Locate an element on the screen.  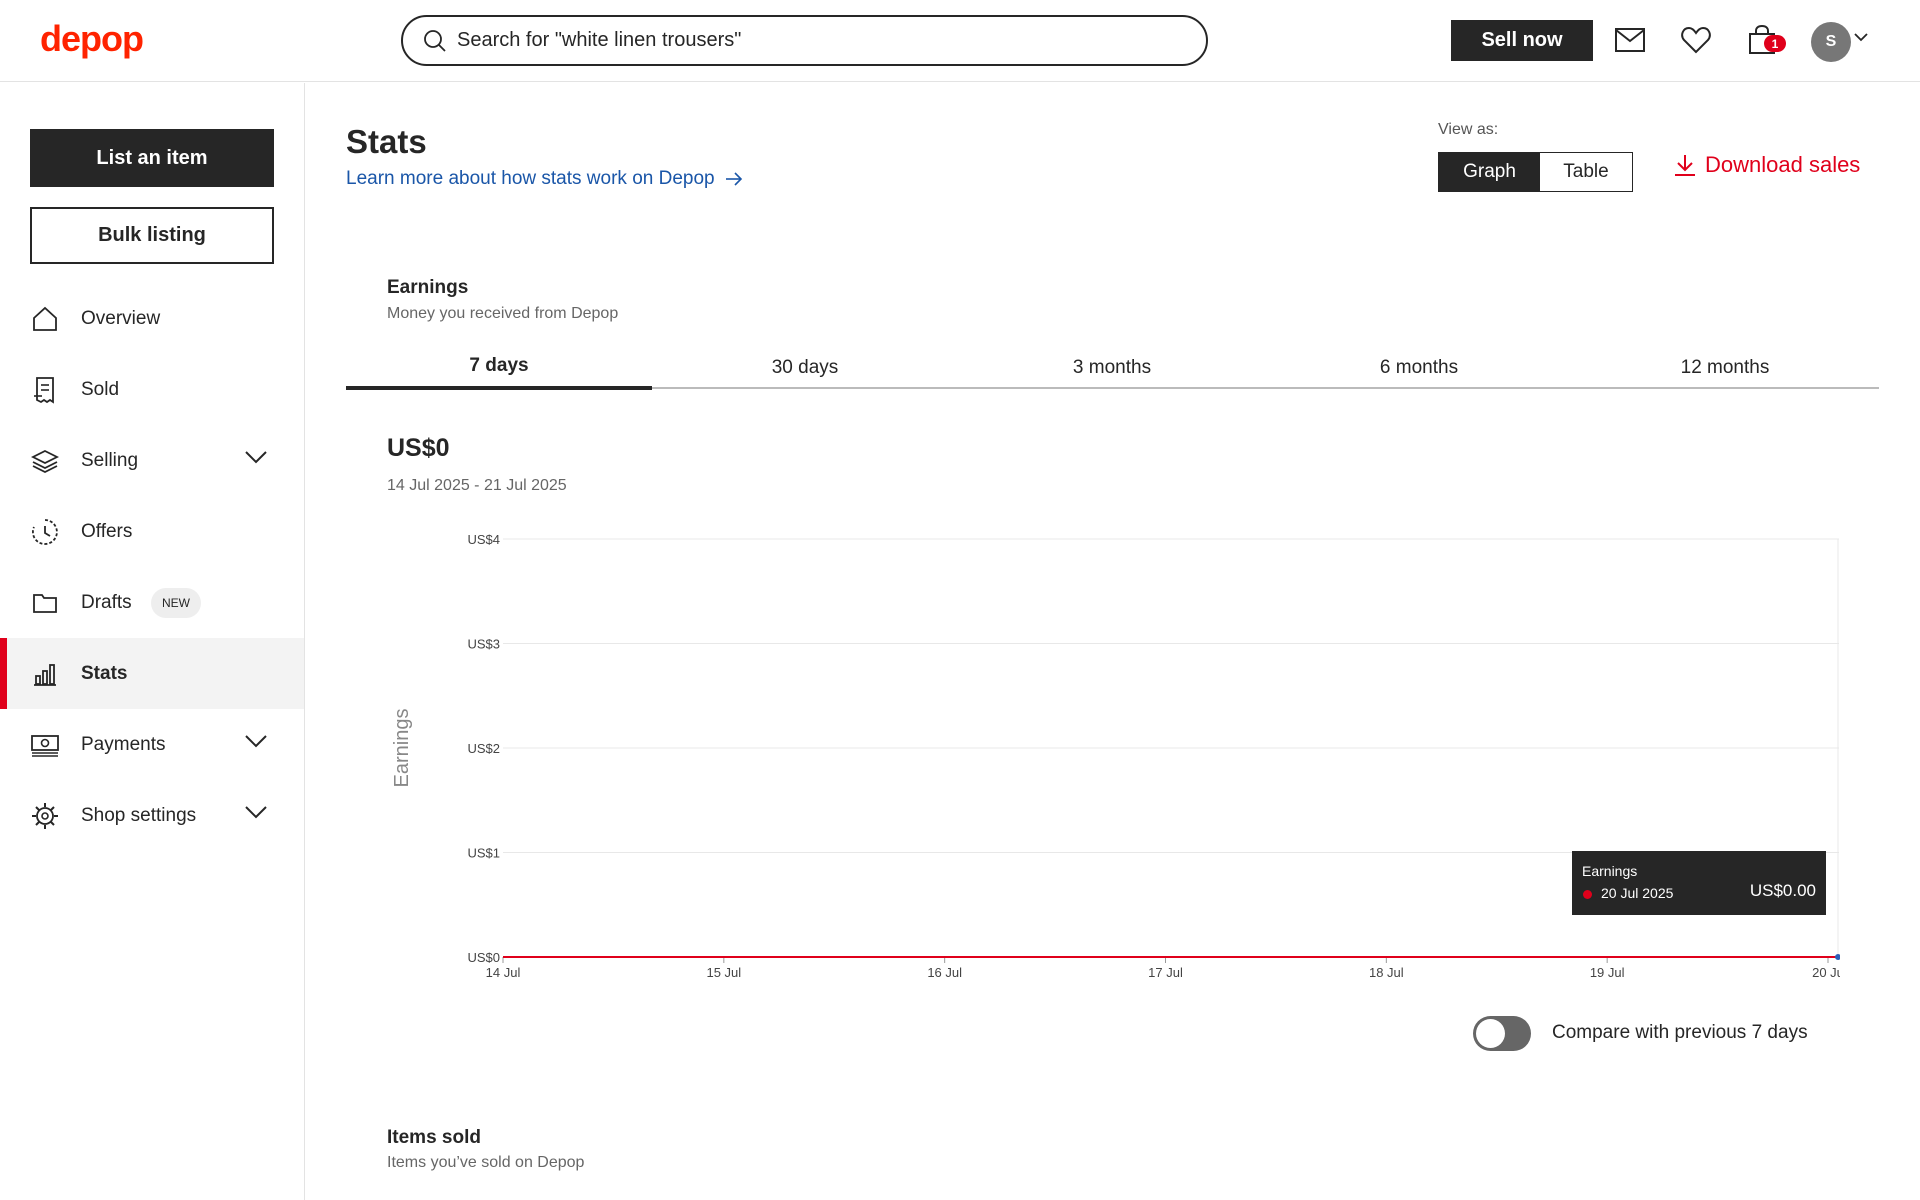
depop-logo: depop is located at coordinates (92, 39).